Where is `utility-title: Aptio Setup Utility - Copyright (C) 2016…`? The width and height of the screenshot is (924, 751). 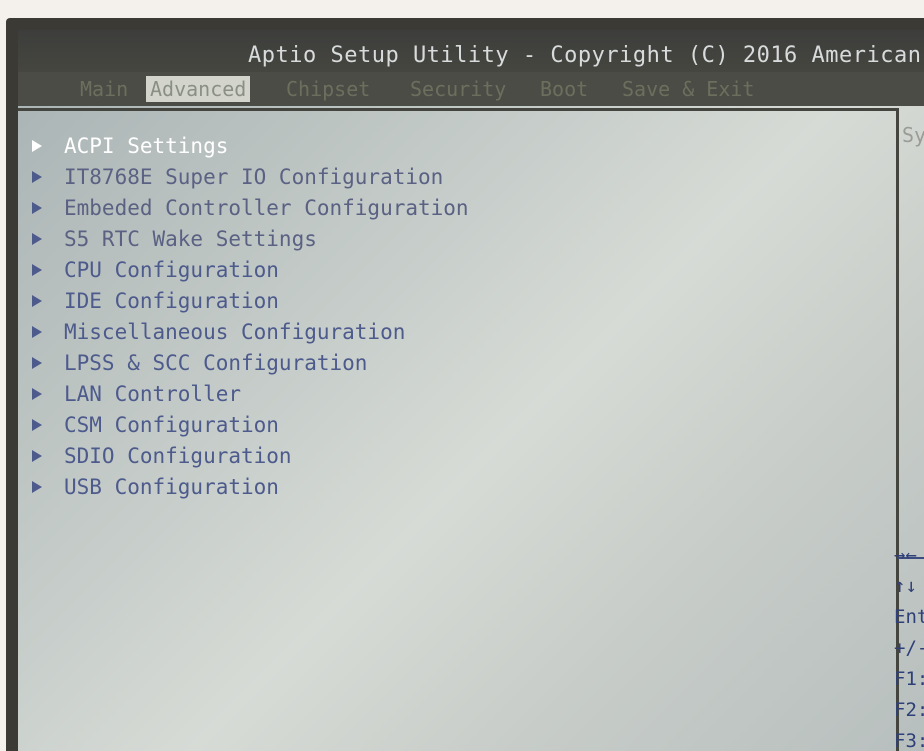
utility-title: Aptio Setup Utility - Copyright (C) 2016… is located at coordinates (586, 55).